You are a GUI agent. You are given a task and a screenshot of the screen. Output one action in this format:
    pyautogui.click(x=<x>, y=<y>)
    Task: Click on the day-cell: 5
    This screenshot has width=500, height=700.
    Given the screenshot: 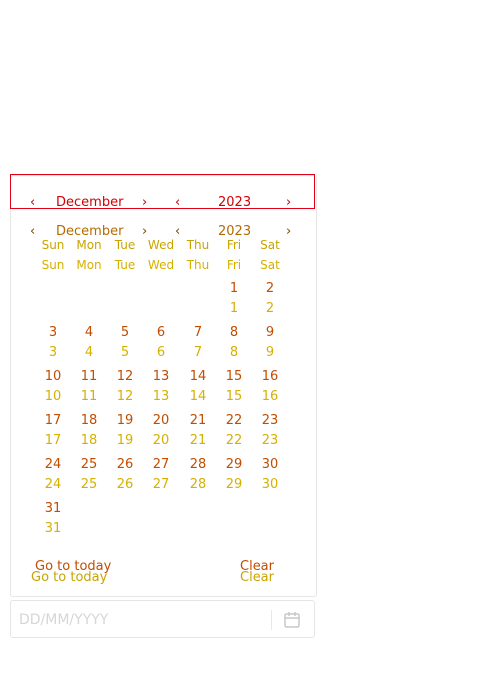 What is the action you would take?
    pyautogui.click(x=125, y=333)
    